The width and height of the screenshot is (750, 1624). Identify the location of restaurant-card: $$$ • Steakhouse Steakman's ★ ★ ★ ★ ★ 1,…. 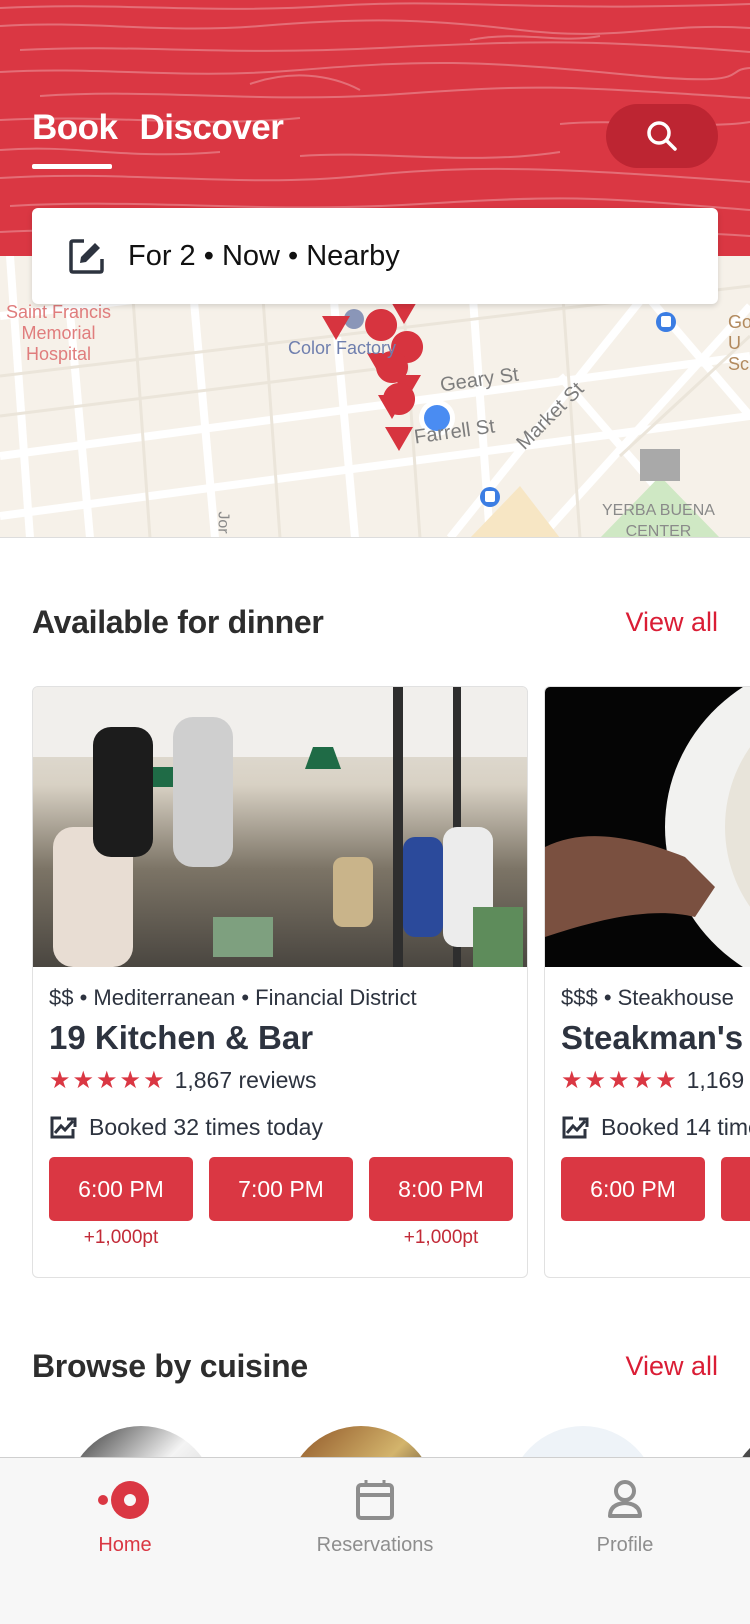
(647, 982).